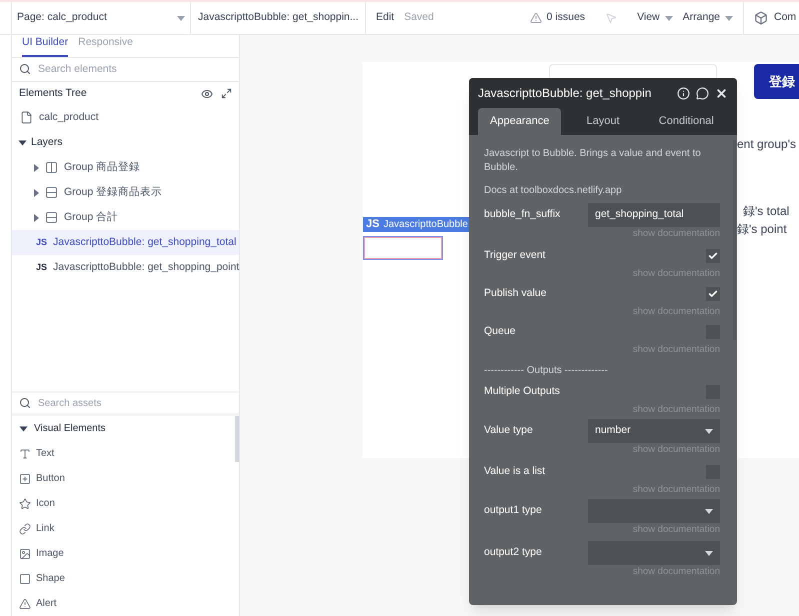 The width and height of the screenshot is (799, 616). What do you see at coordinates (25, 528) in the screenshot?
I see `link-icon` at bounding box center [25, 528].